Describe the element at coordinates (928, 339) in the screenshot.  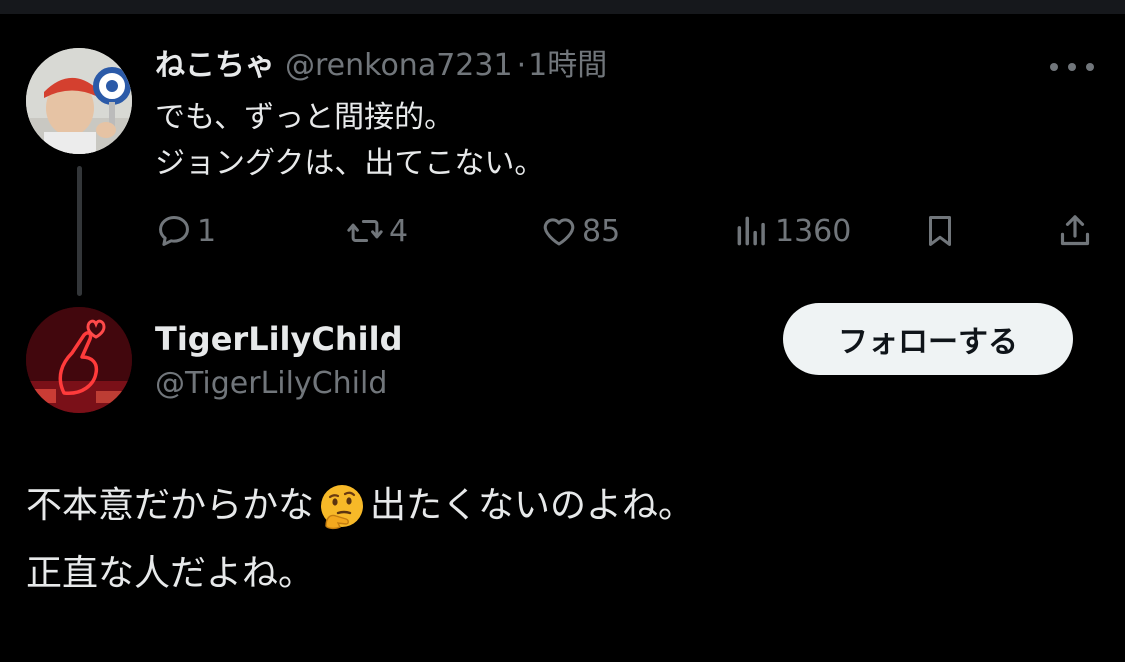
I see `follow-button: フォローする` at that location.